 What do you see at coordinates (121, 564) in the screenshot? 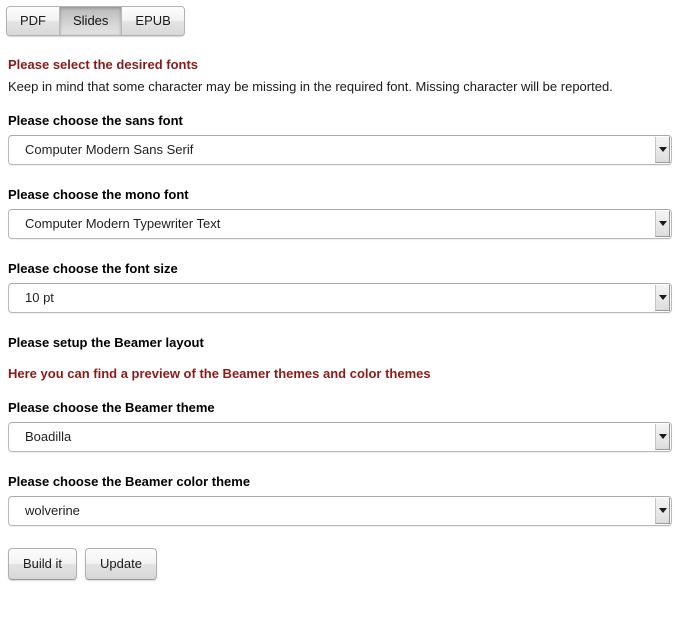
I see `update-button: Update` at bounding box center [121, 564].